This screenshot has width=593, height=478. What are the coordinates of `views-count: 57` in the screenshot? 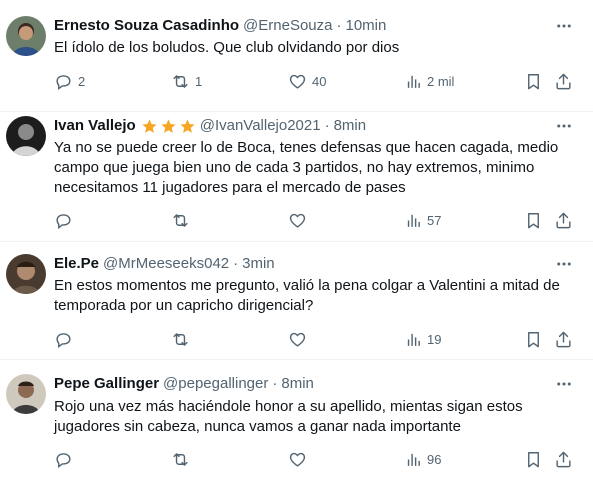 It's located at (434, 220).